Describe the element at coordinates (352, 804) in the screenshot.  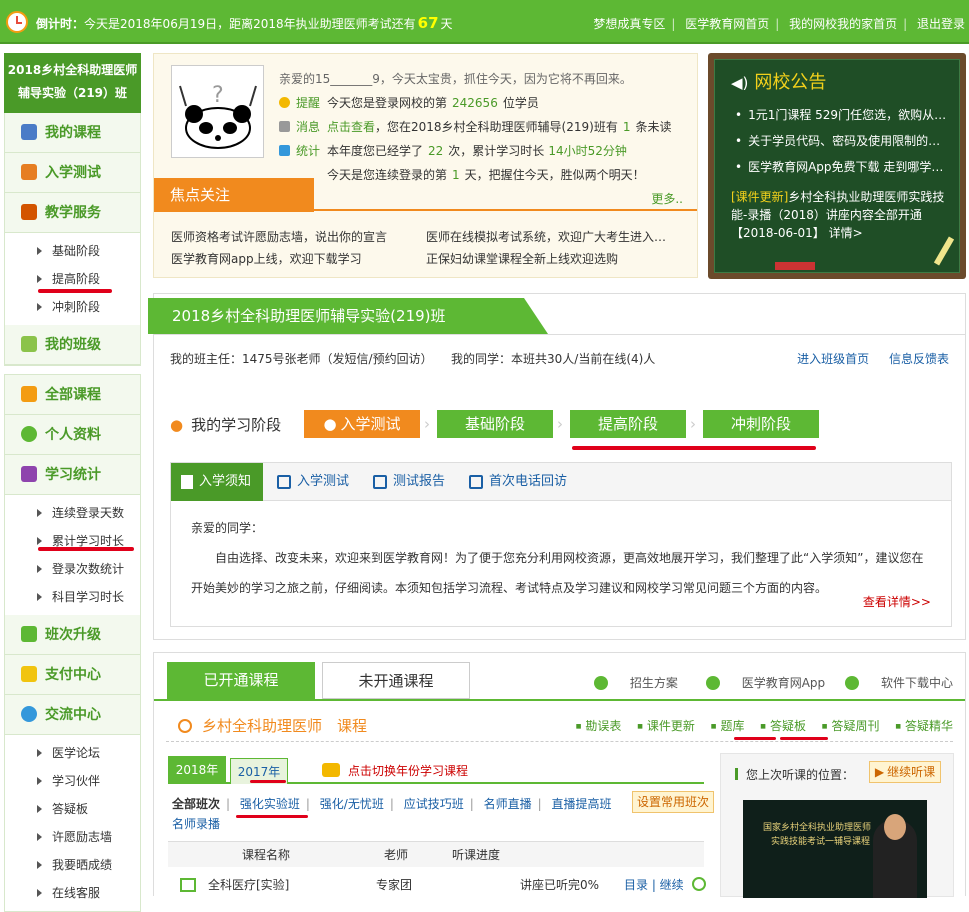
I see `filter-intensive: 强化/无忧班` at that location.